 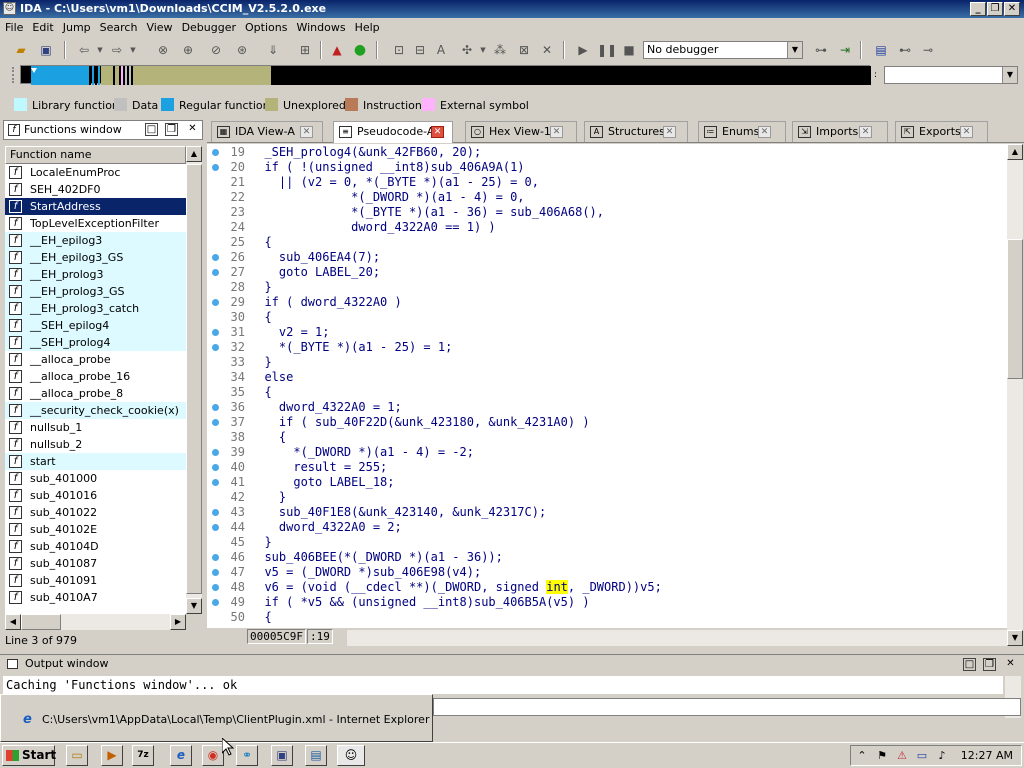 What do you see at coordinates (188, 50) in the screenshot?
I see `search-text-icon: ⊕` at bounding box center [188, 50].